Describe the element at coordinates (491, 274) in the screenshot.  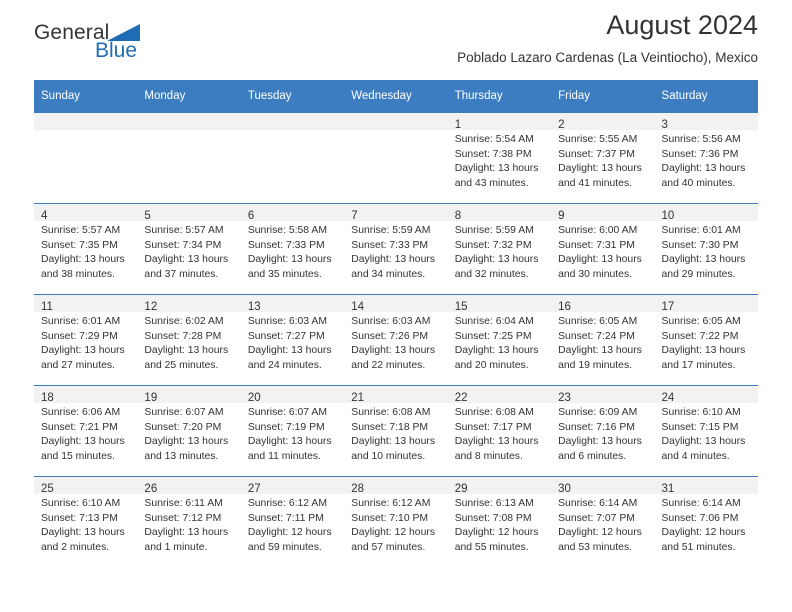
I see `day-detail-line: and 32 minutes.` at that location.